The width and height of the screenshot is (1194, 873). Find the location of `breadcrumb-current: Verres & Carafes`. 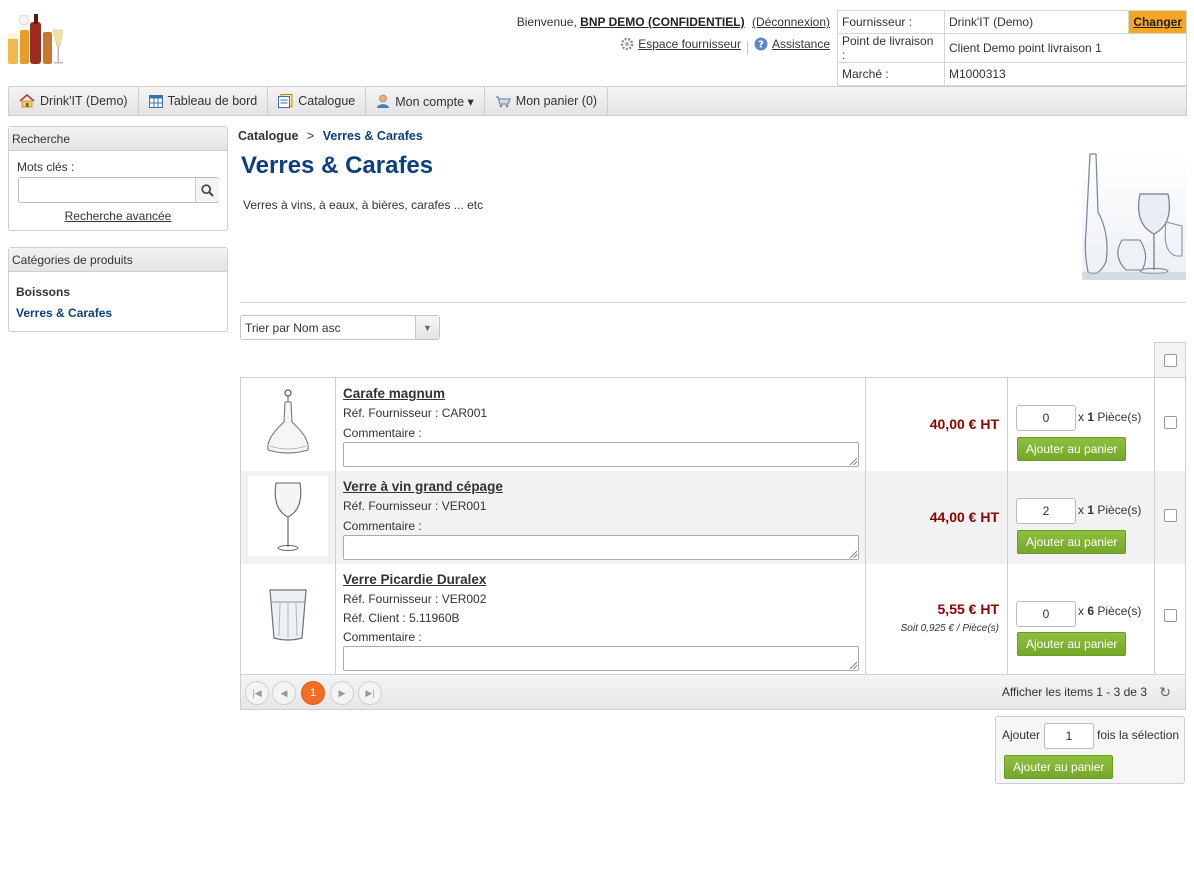

breadcrumb-current: Verres & Carafes is located at coordinates (372, 136).